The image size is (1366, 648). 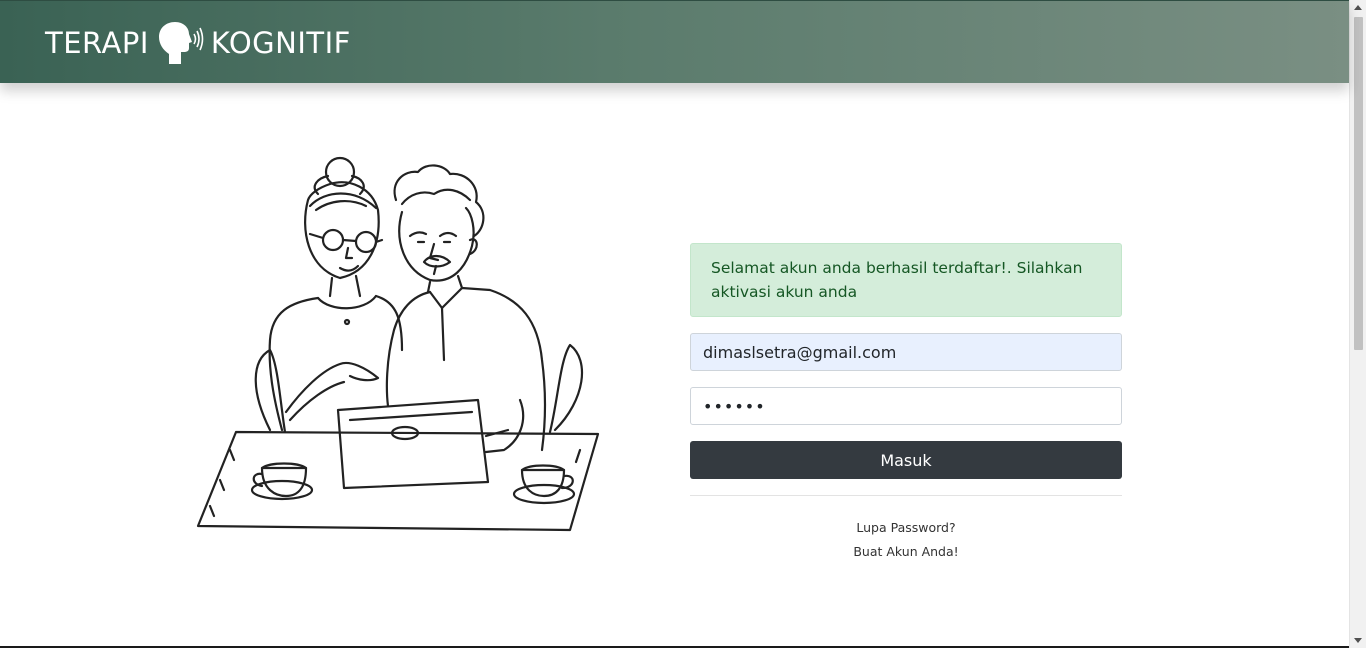 I want to click on create-account-link: Buat Akun Anda!, so click(x=906, y=552).